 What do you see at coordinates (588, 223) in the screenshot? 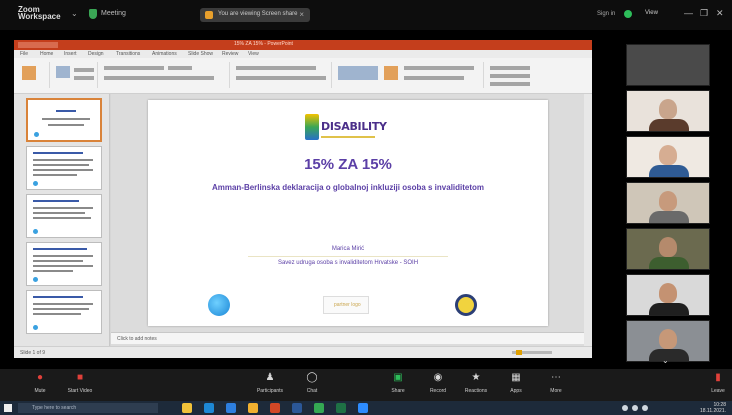
I see `vertical-scrollbar` at bounding box center [588, 223].